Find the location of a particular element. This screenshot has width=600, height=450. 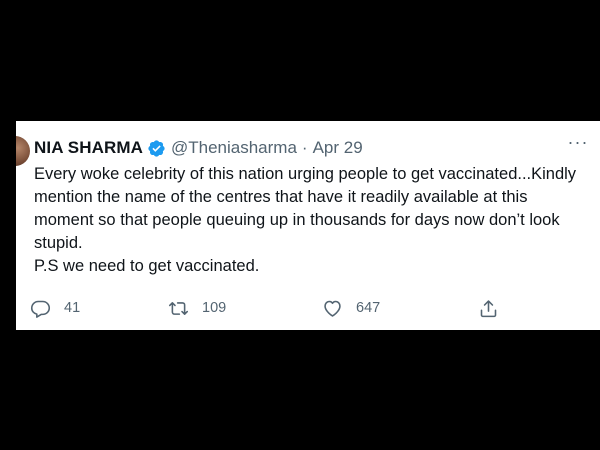

avatar is located at coordinates (23, 151).